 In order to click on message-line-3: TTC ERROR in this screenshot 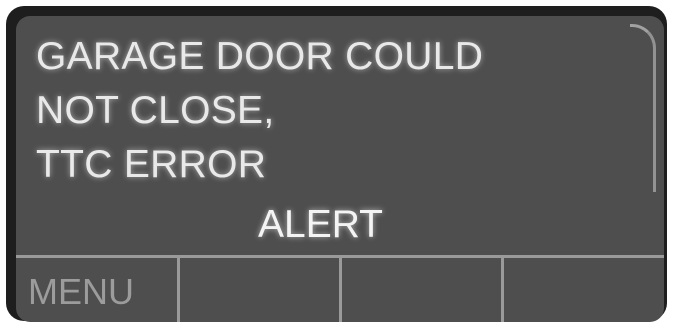, I will do `click(151, 164)`.